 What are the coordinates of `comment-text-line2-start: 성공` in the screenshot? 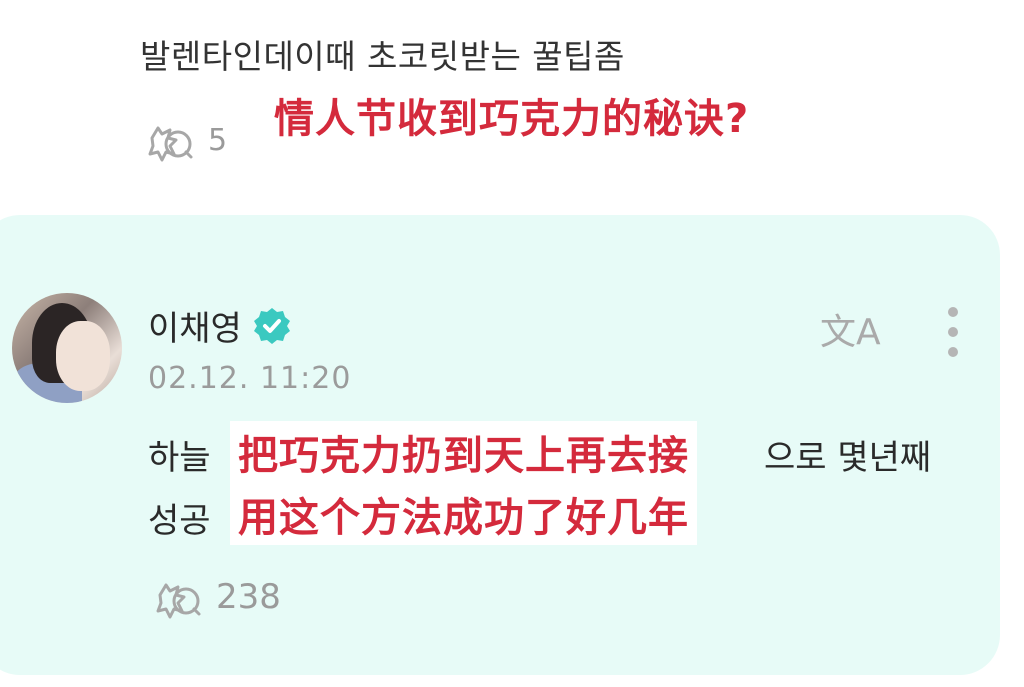 It's located at (179, 521).